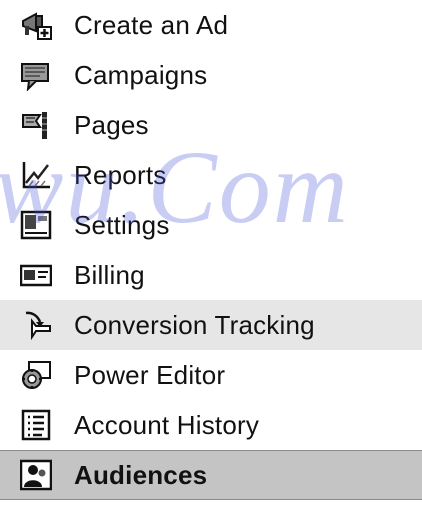  What do you see at coordinates (120, 174) in the screenshot?
I see `menu-item-label: Reports` at bounding box center [120, 174].